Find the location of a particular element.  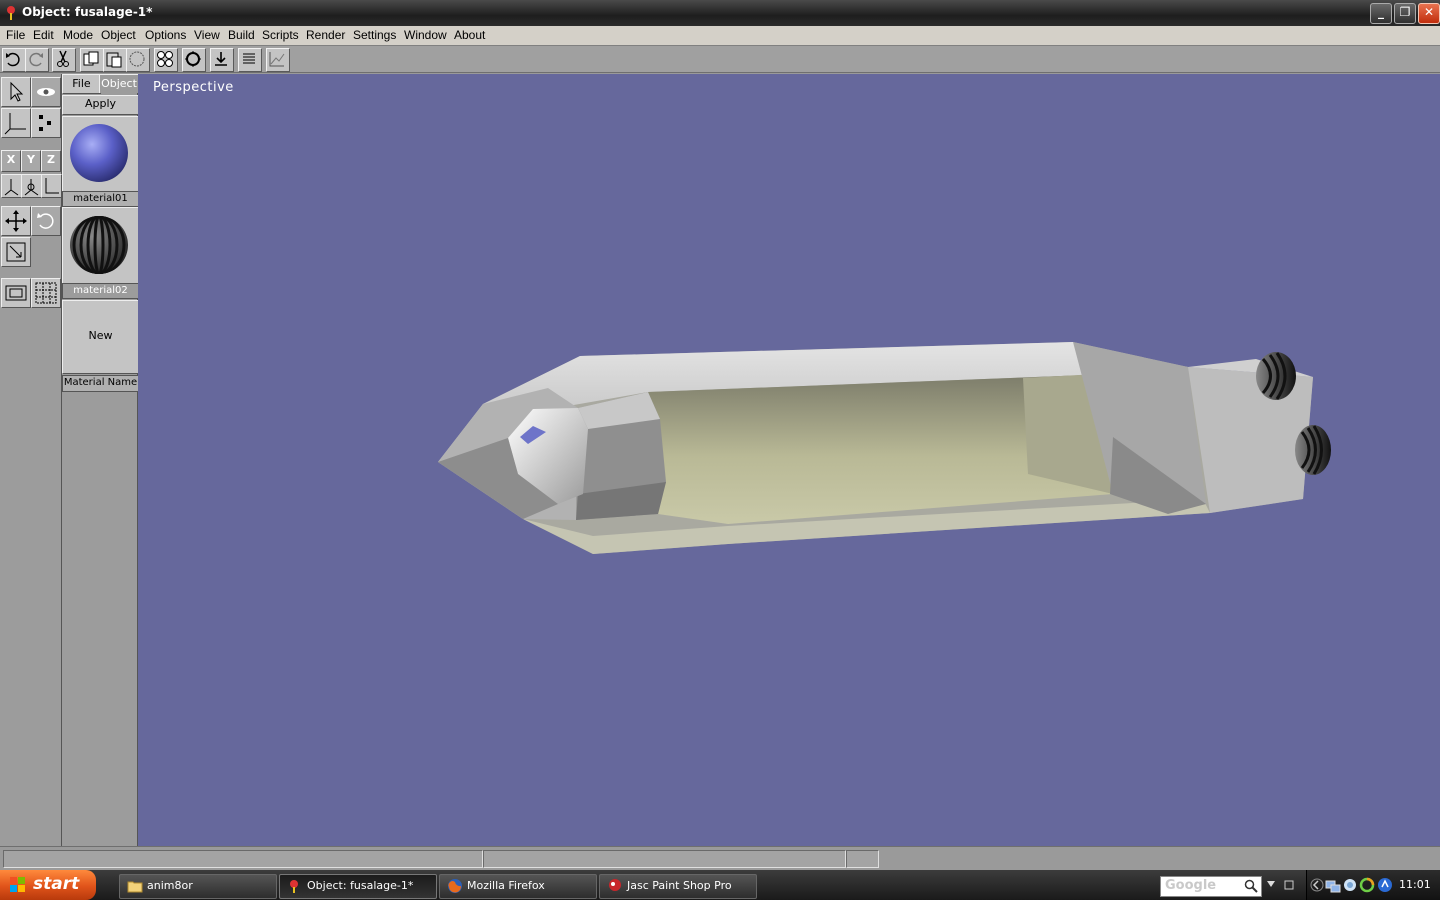

rotate-tool is located at coordinates (46, 221).